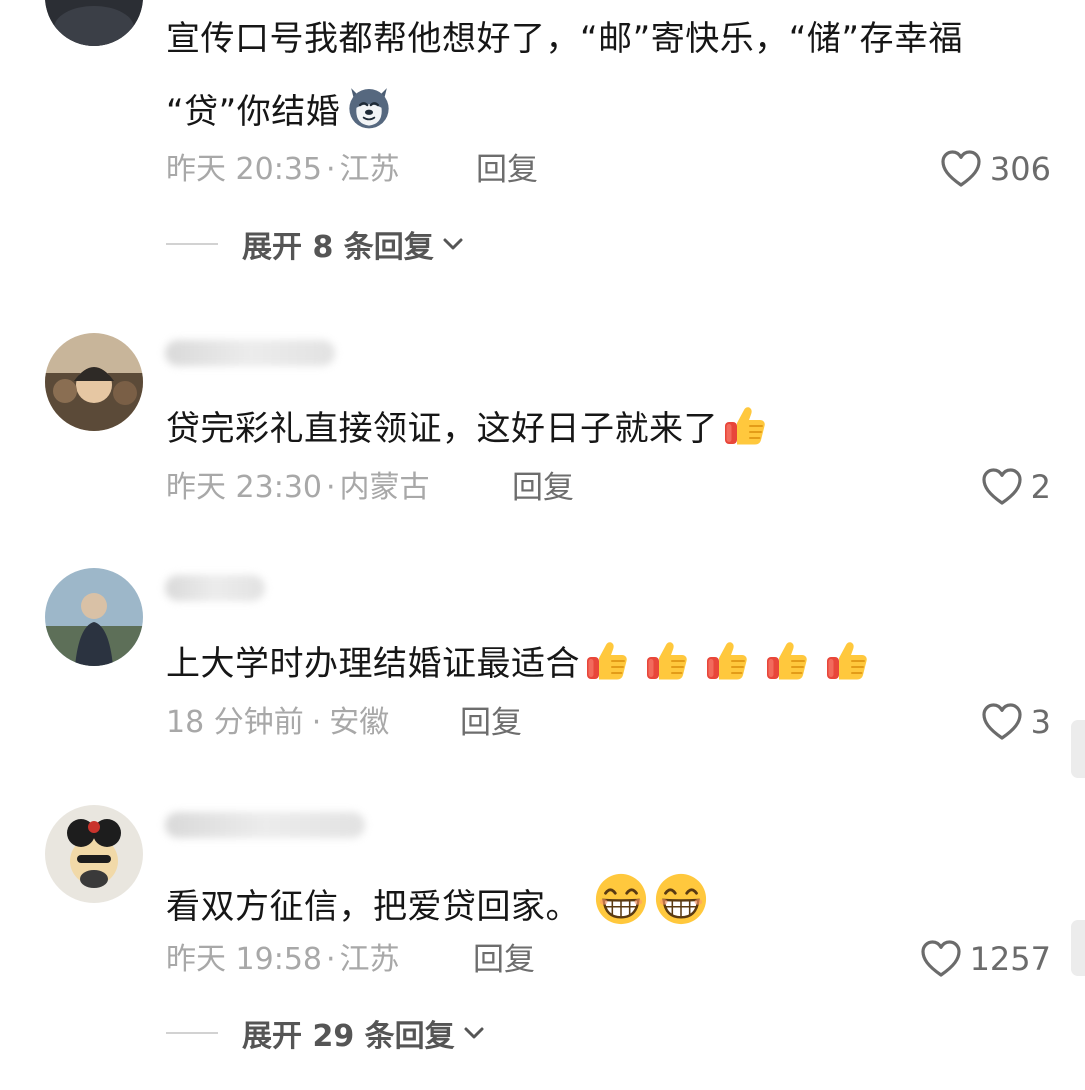 This screenshot has width=1085, height=1090. I want to click on expand-replies-button: 展开 8 条回复, so click(315, 244).